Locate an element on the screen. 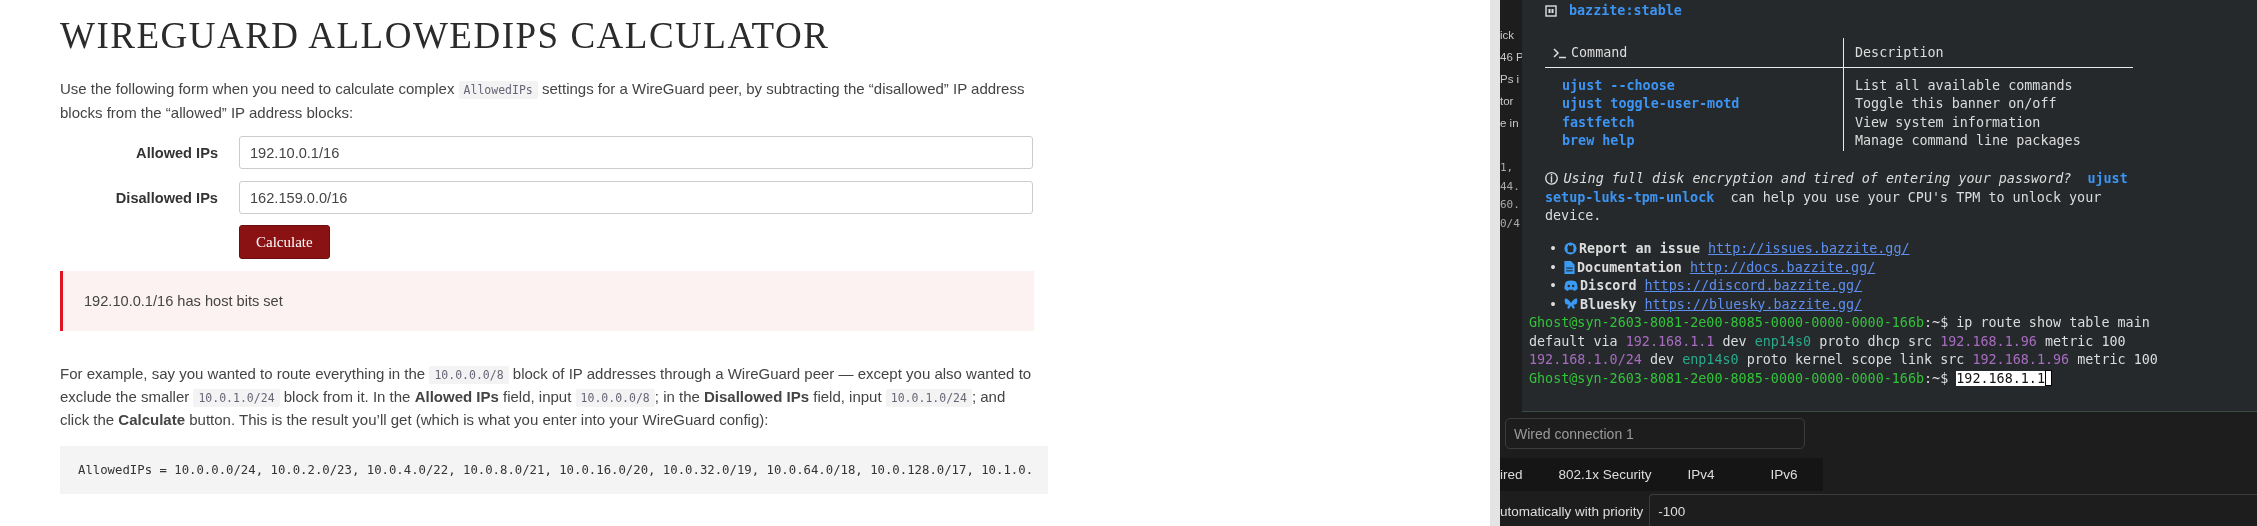 This screenshot has width=2257, height=526. settings-tab: 802.1x Security is located at coordinates (1605, 474).